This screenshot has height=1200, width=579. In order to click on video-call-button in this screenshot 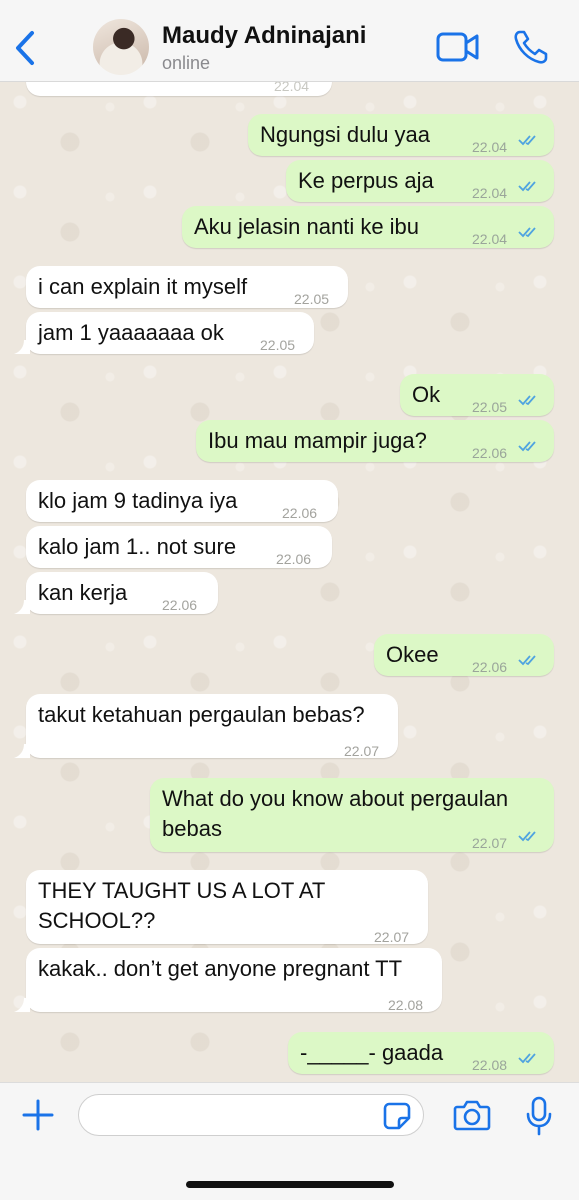, I will do `click(458, 47)`.